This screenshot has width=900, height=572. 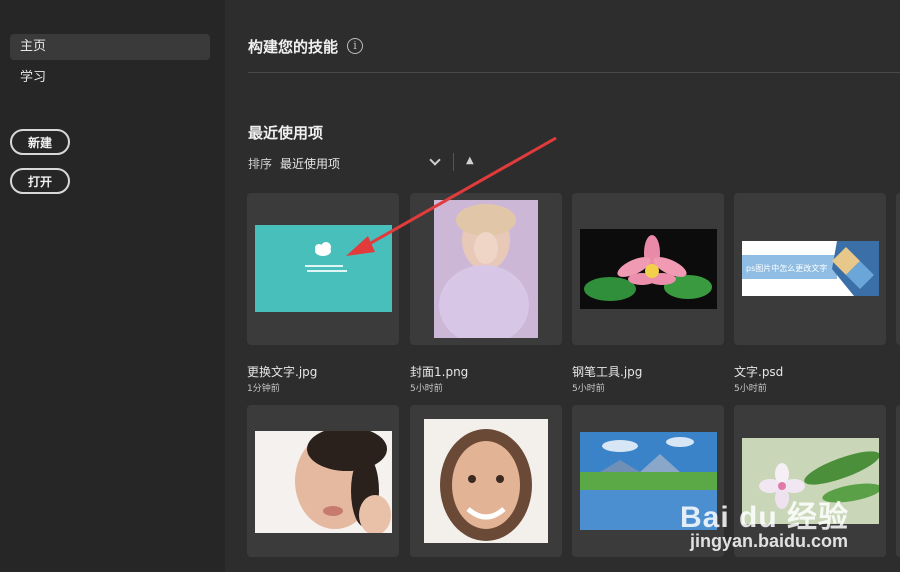 I want to click on baidu-watermark-logo: Bai du 经验, so click(x=764, y=514).